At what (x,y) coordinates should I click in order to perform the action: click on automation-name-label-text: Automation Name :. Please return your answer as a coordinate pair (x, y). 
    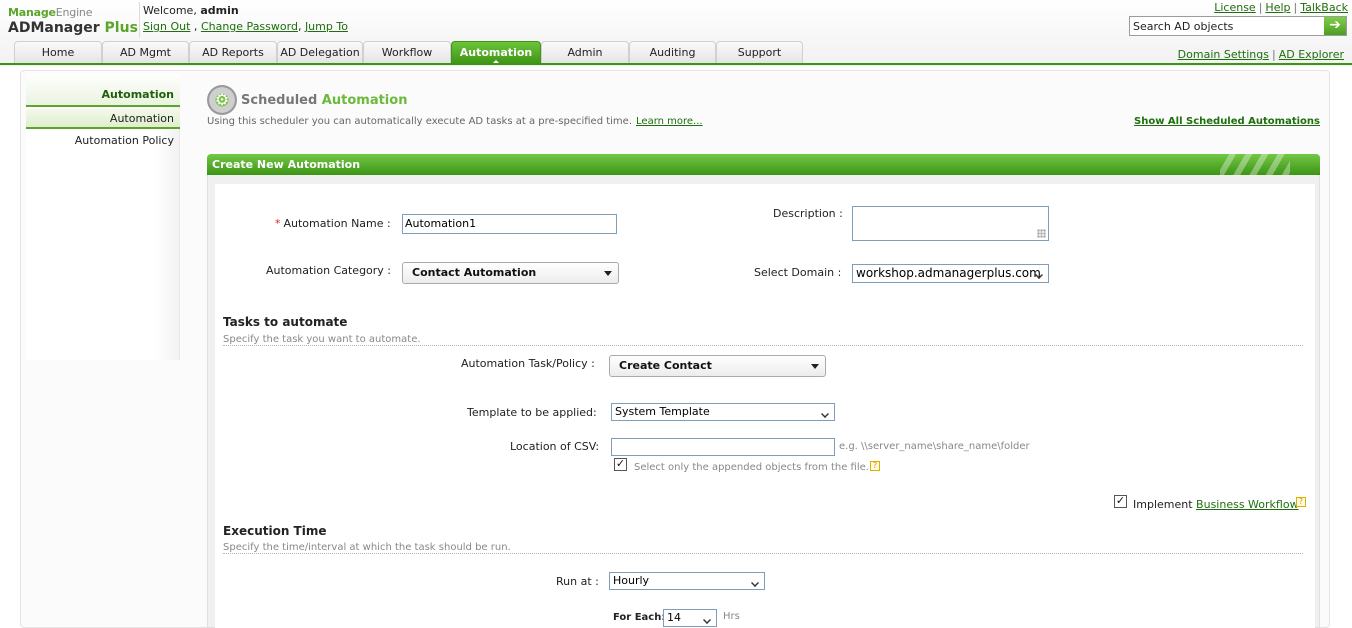
    Looking at the image, I should click on (337, 223).